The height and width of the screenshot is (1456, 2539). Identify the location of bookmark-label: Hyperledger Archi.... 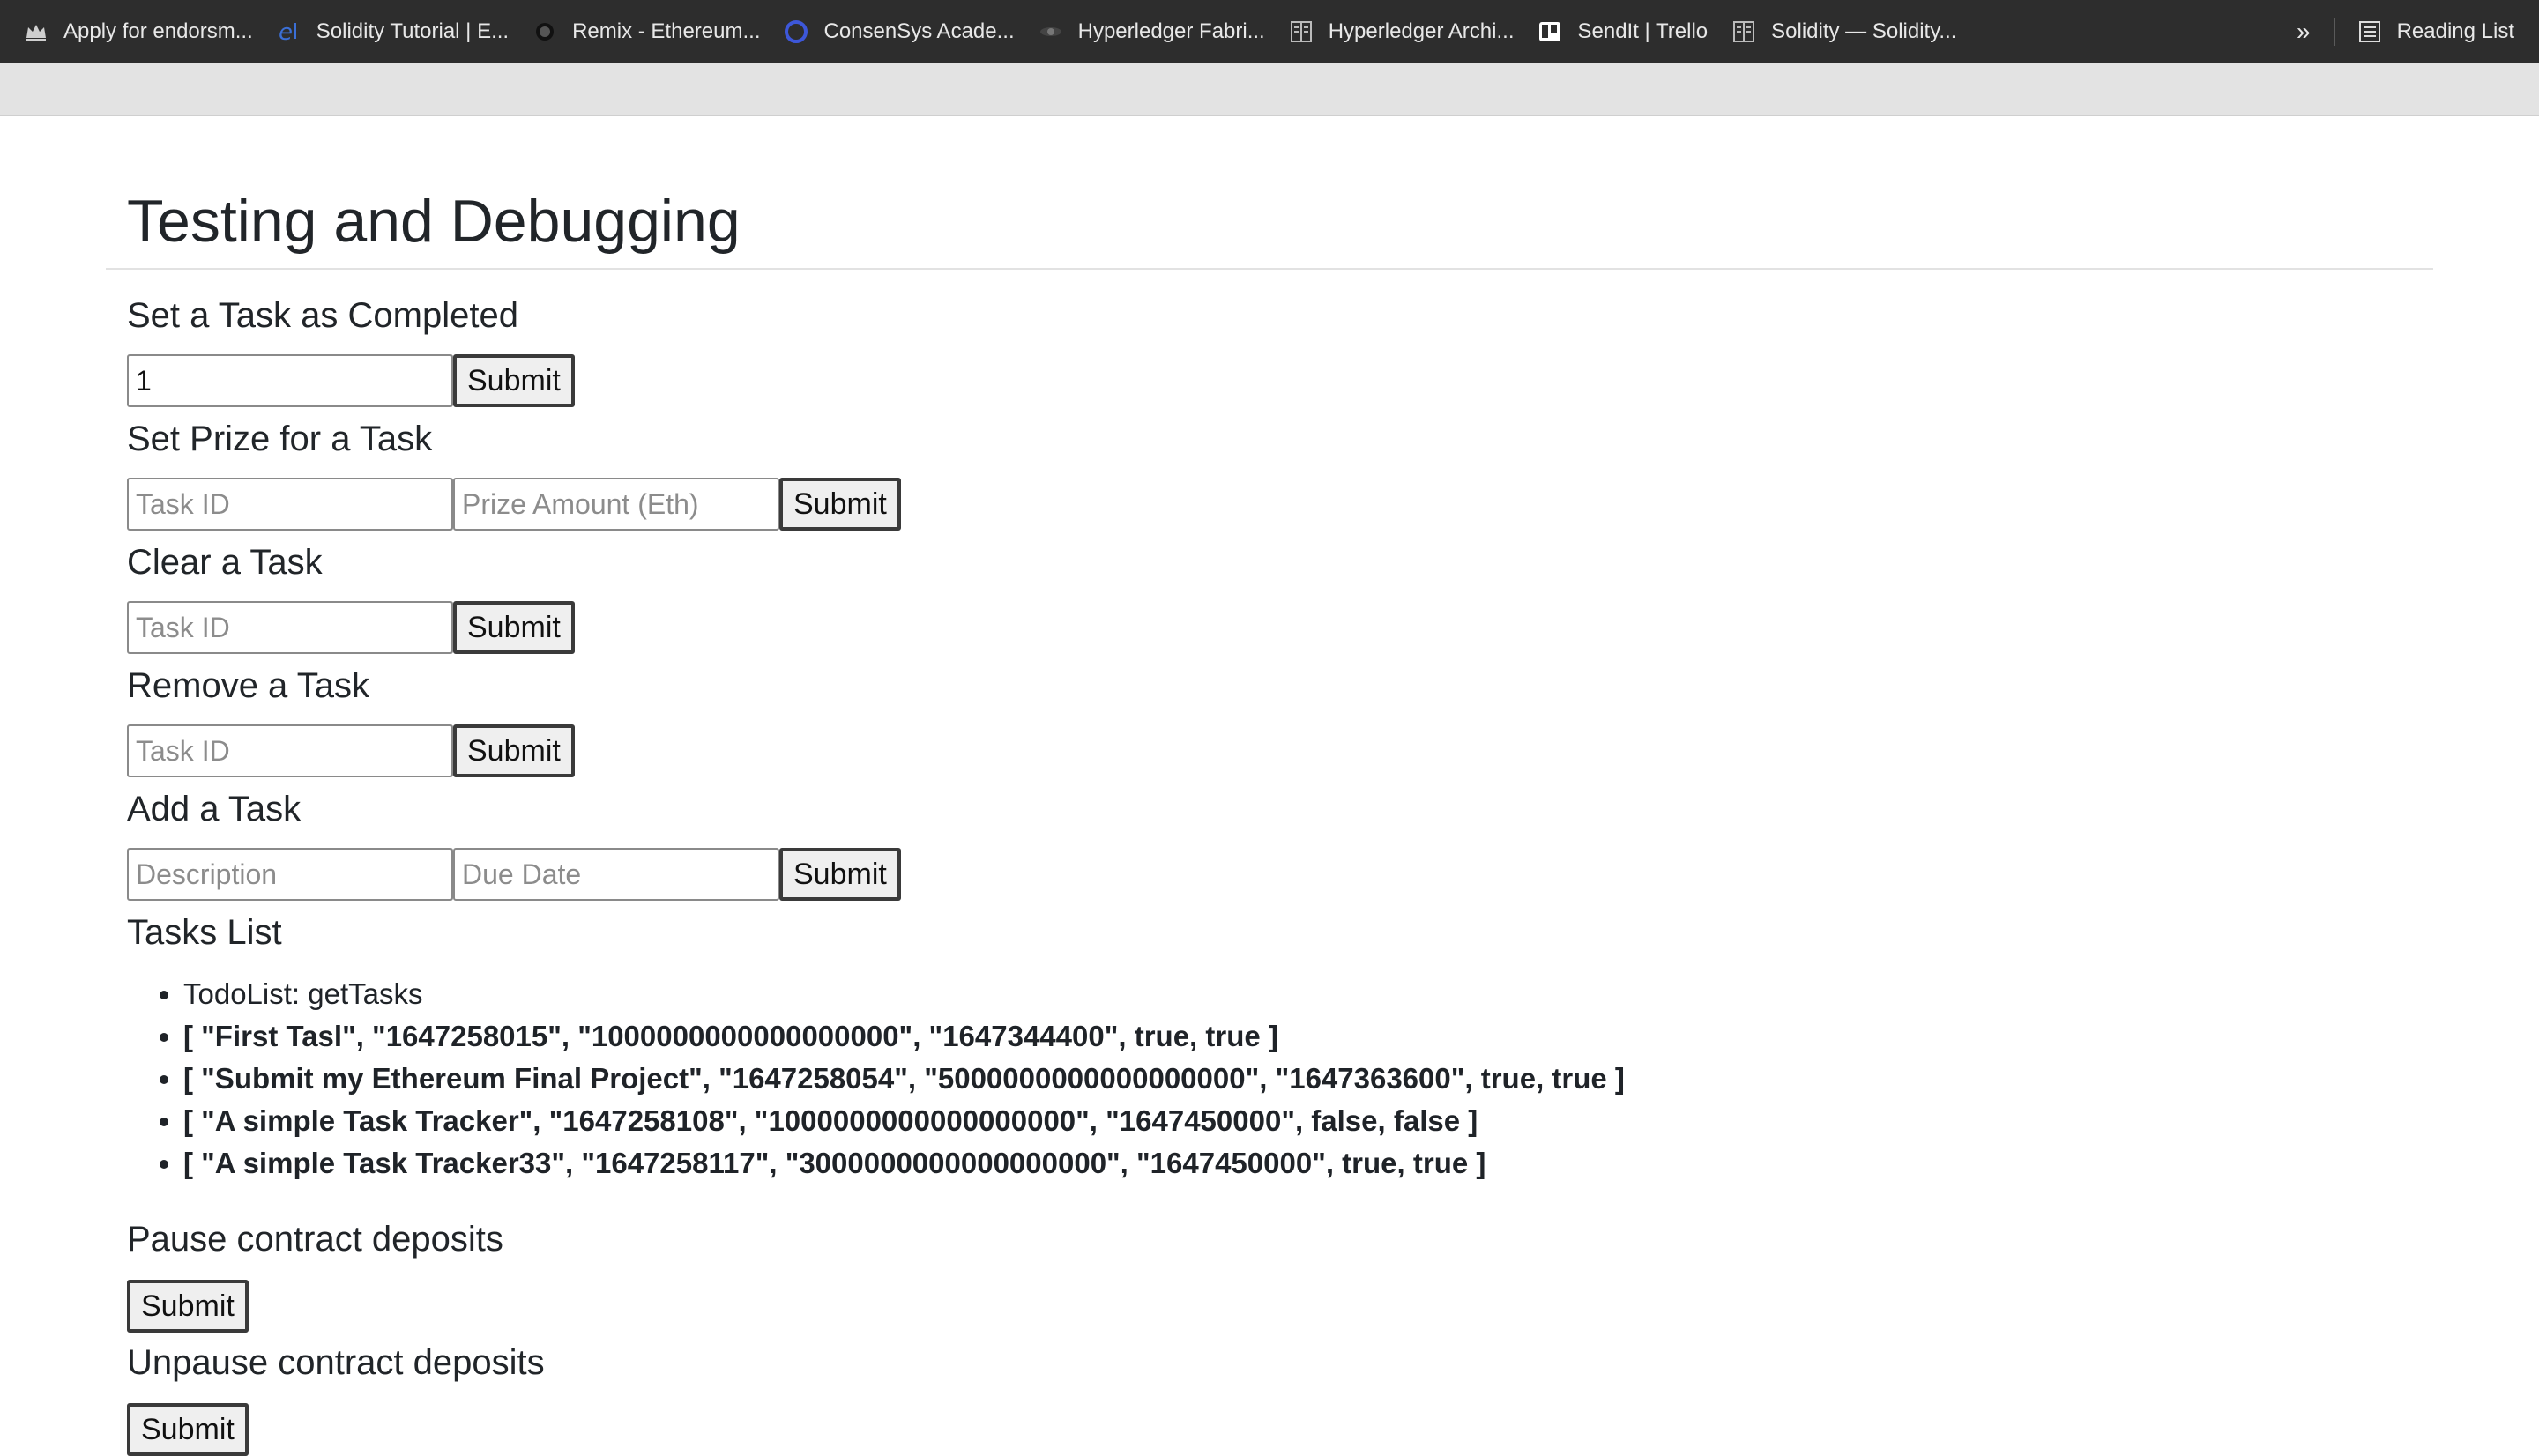
(1421, 31).